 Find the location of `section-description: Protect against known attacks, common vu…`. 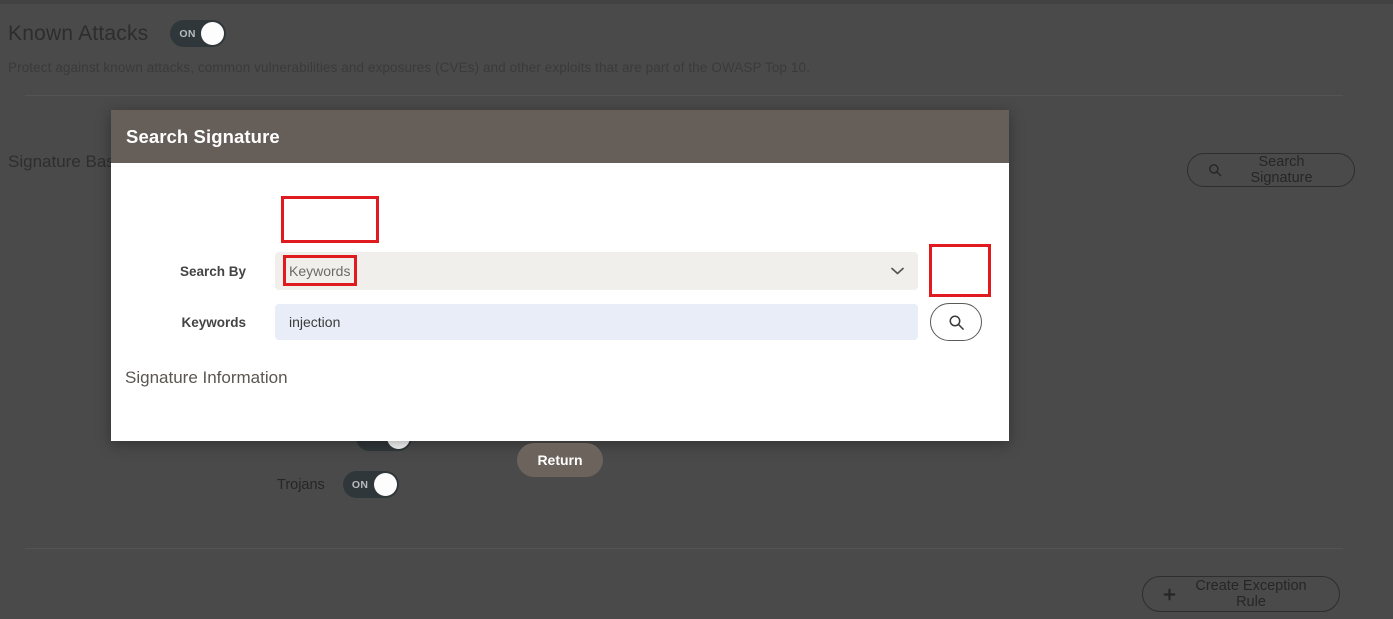

section-description: Protect against known attacks, common vu… is located at coordinates (409, 67).